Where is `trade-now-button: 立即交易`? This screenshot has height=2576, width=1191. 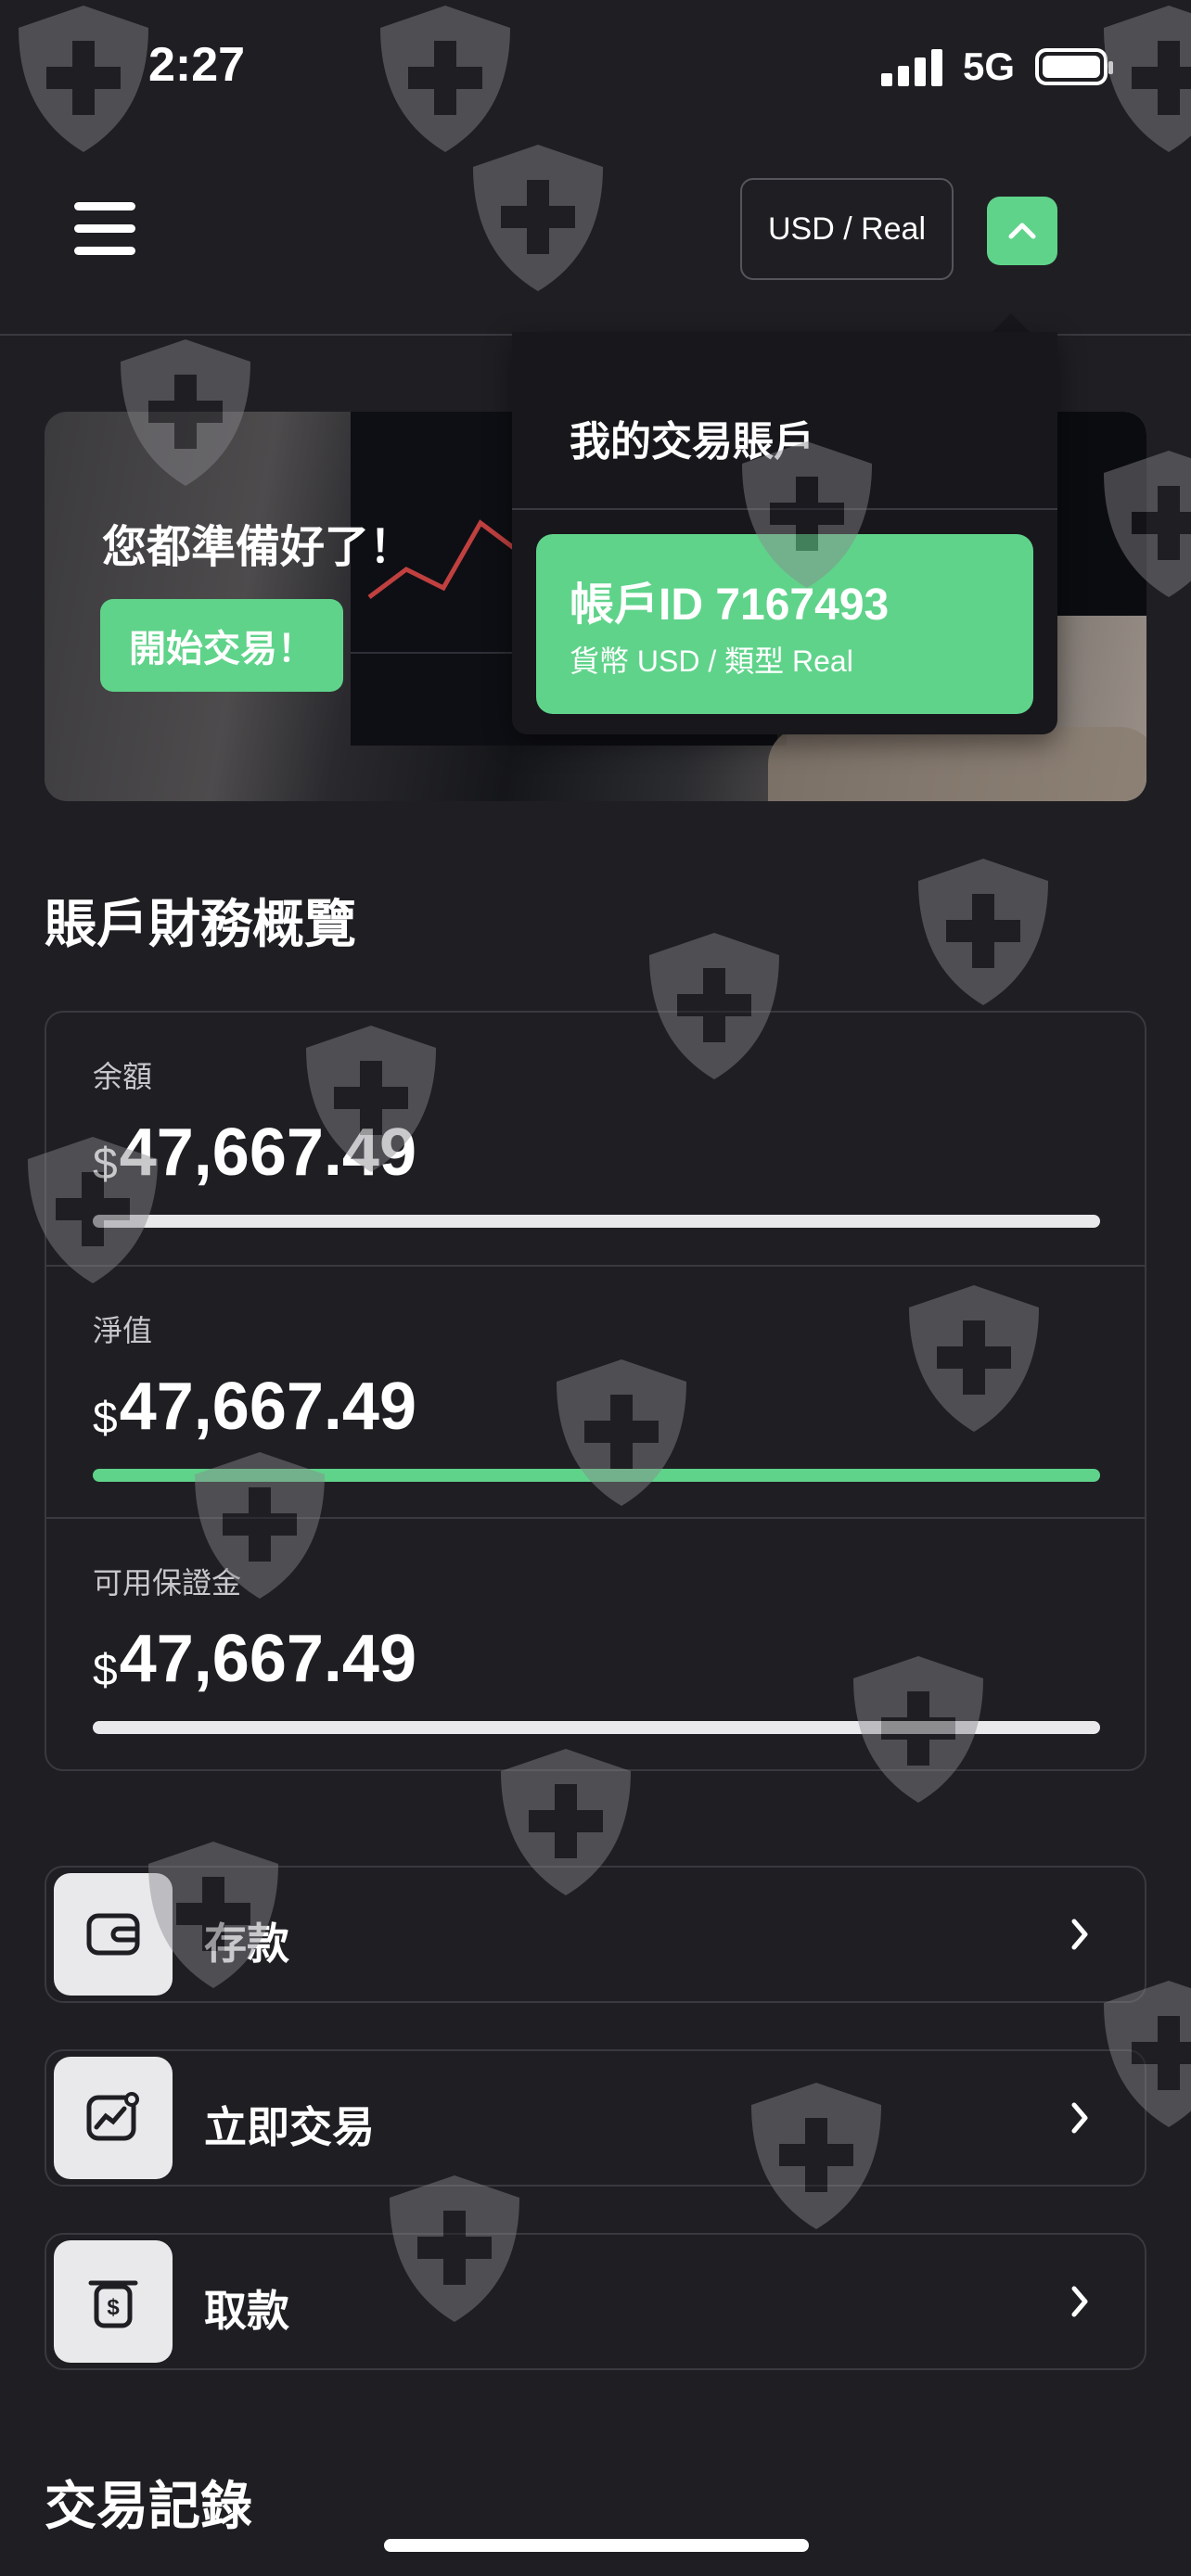 trade-now-button: 立即交易 is located at coordinates (595, 2118).